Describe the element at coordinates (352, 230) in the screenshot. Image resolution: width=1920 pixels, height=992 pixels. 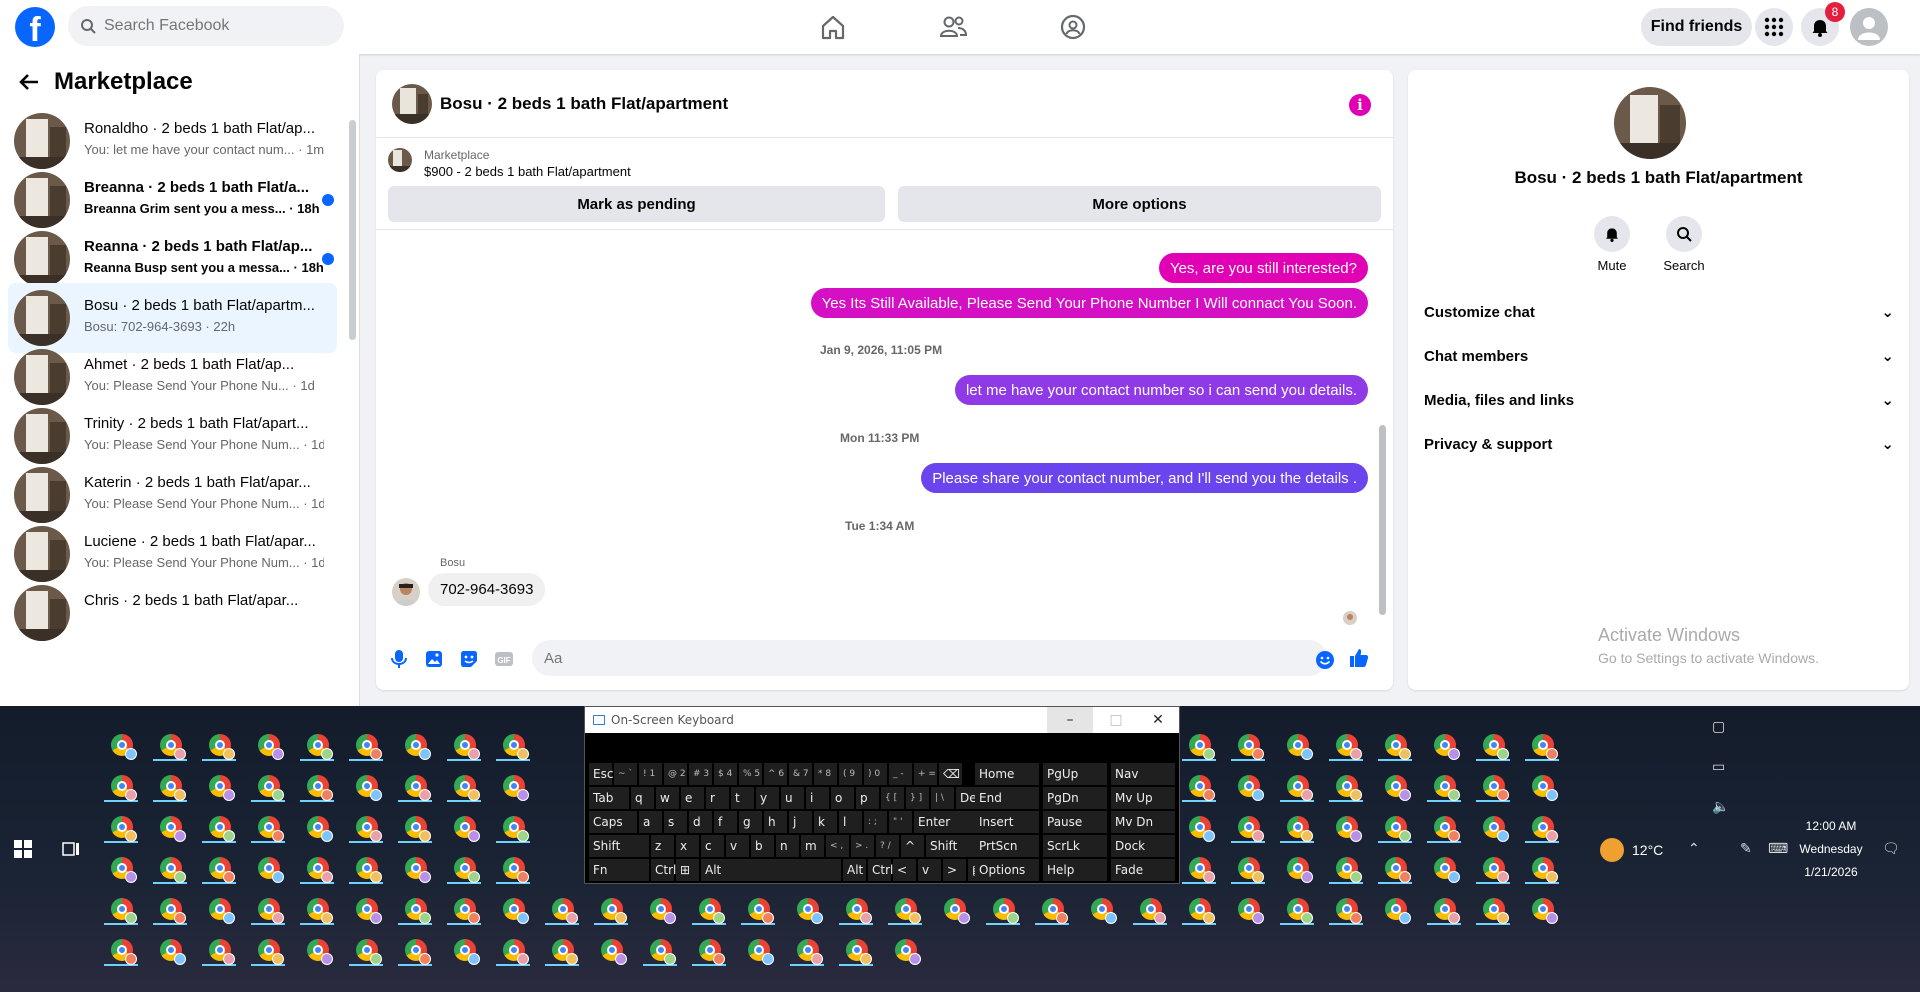
I see `conversation-list-scrollbar` at that location.